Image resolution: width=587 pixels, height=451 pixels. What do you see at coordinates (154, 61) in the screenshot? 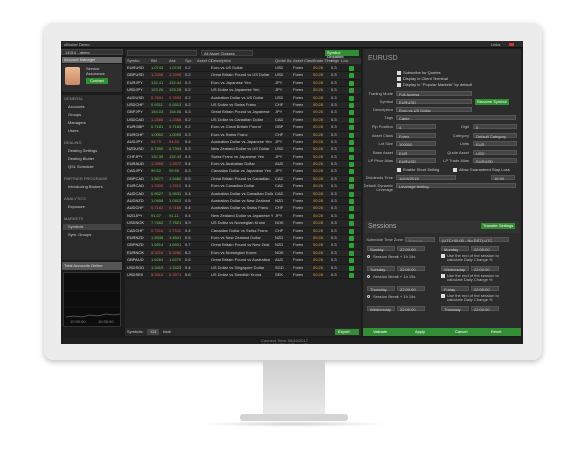
I see `col-bid: Bid` at bounding box center [154, 61].